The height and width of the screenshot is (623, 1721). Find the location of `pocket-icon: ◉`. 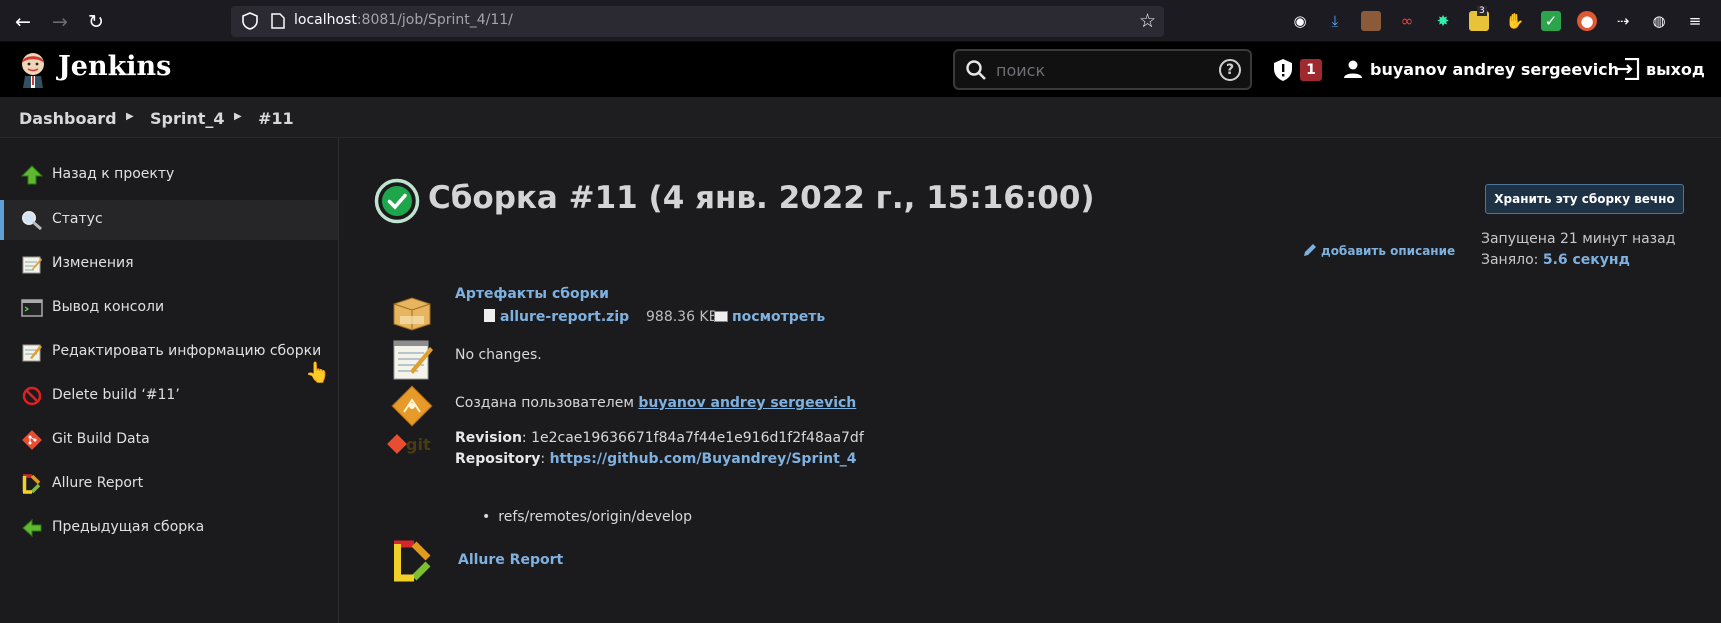

pocket-icon: ◉ is located at coordinates (1300, 21).